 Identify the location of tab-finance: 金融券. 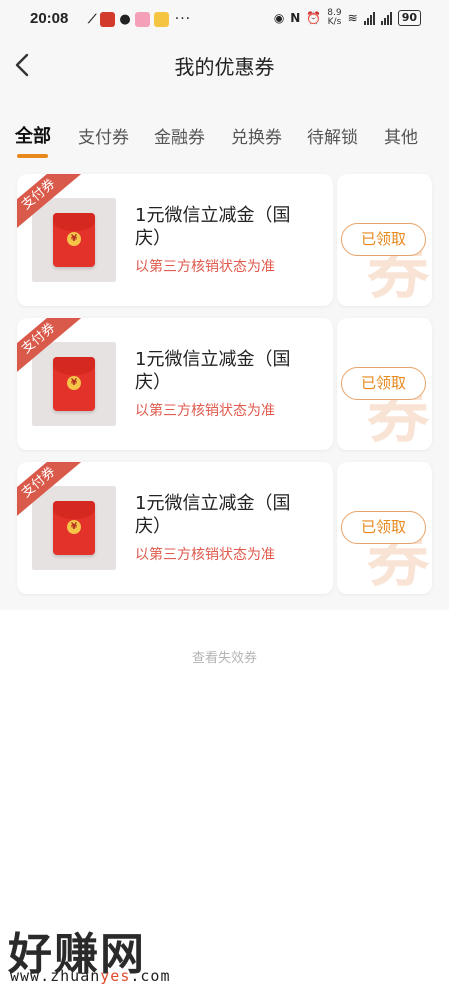
(179, 135).